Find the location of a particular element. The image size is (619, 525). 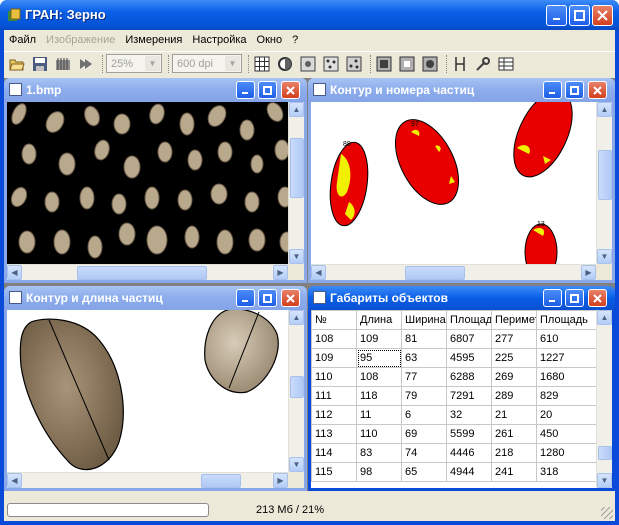

table-cell: 5599 is located at coordinates (469, 434).